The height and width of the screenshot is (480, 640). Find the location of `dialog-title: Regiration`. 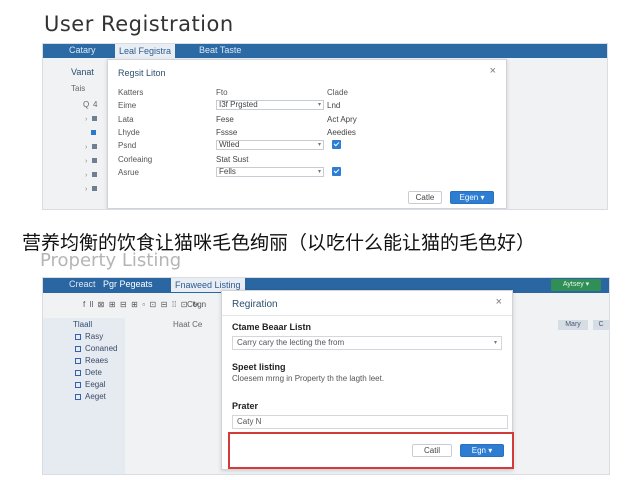

dialog-title: Regiration is located at coordinates (255, 304).